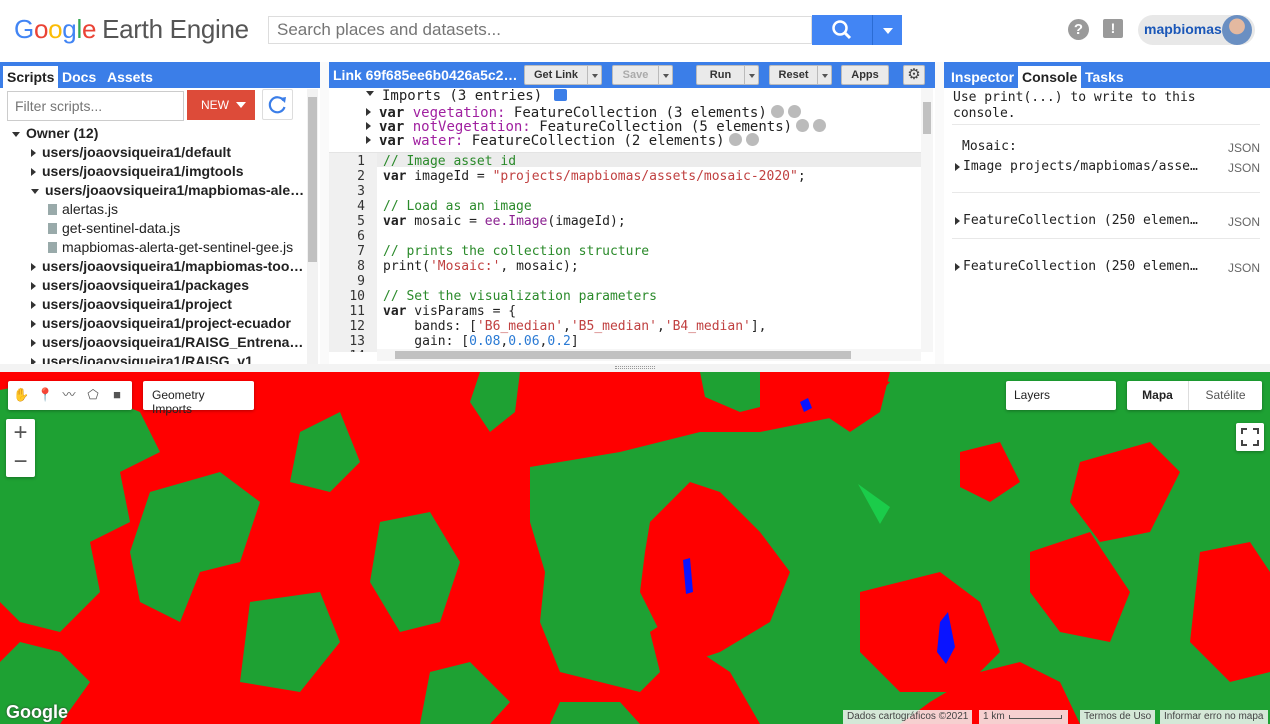  Describe the element at coordinates (594, 75) in the screenshot. I see `get-link-dropdown` at that location.